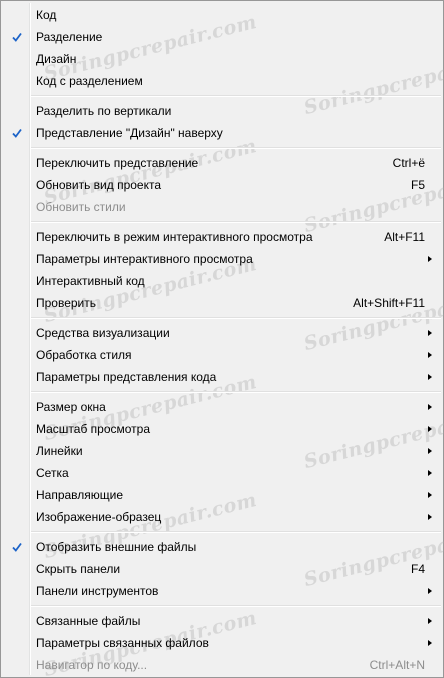 The height and width of the screenshot is (678, 444). What do you see at coordinates (81, 207) in the screenshot?
I see `menu-item-label: Обновить стили` at bounding box center [81, 207].